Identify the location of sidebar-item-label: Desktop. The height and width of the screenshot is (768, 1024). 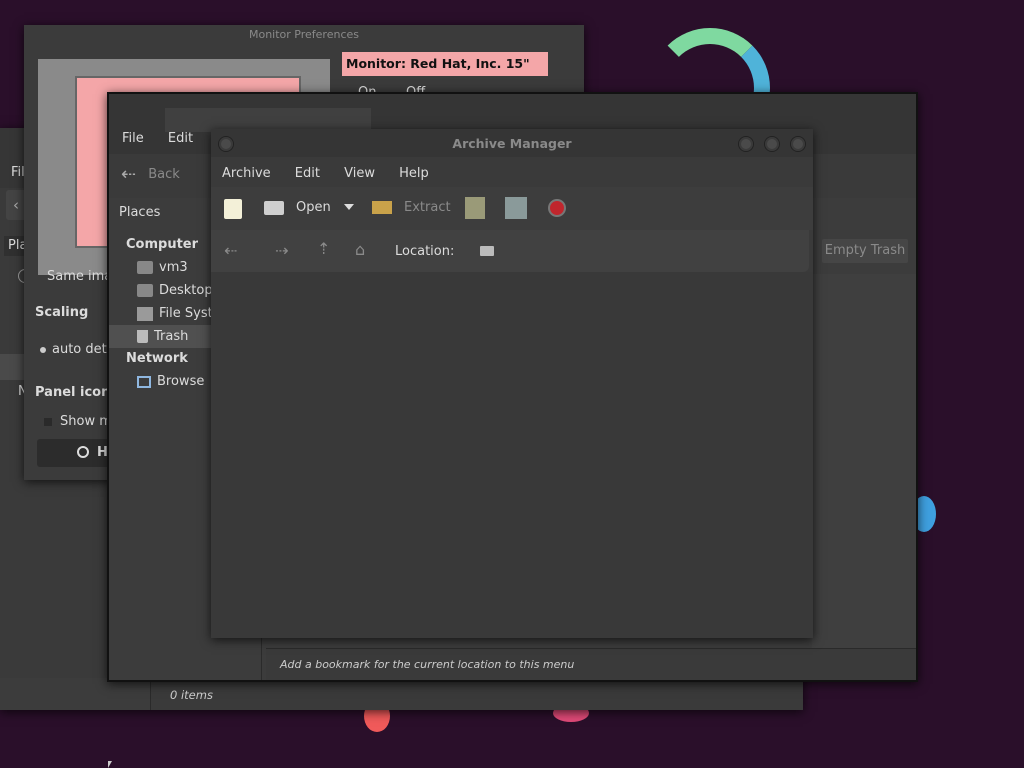
(186, 290).